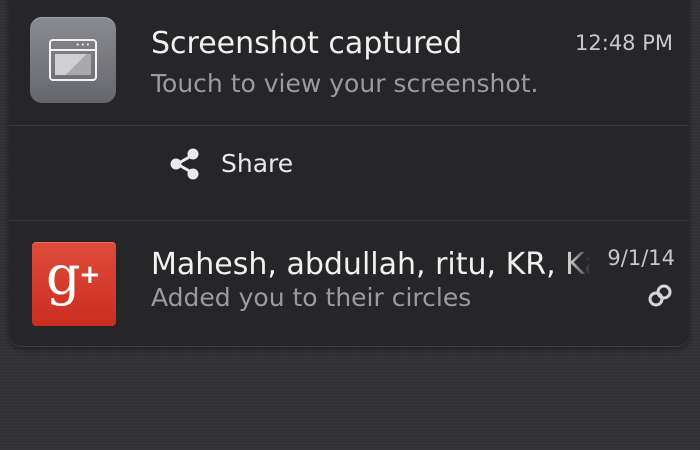  What do you see at coordinates (345, 83) in the screenshot?
I see `notification-text: Touch to view your screenshot.` at bounding box center [345, 83].